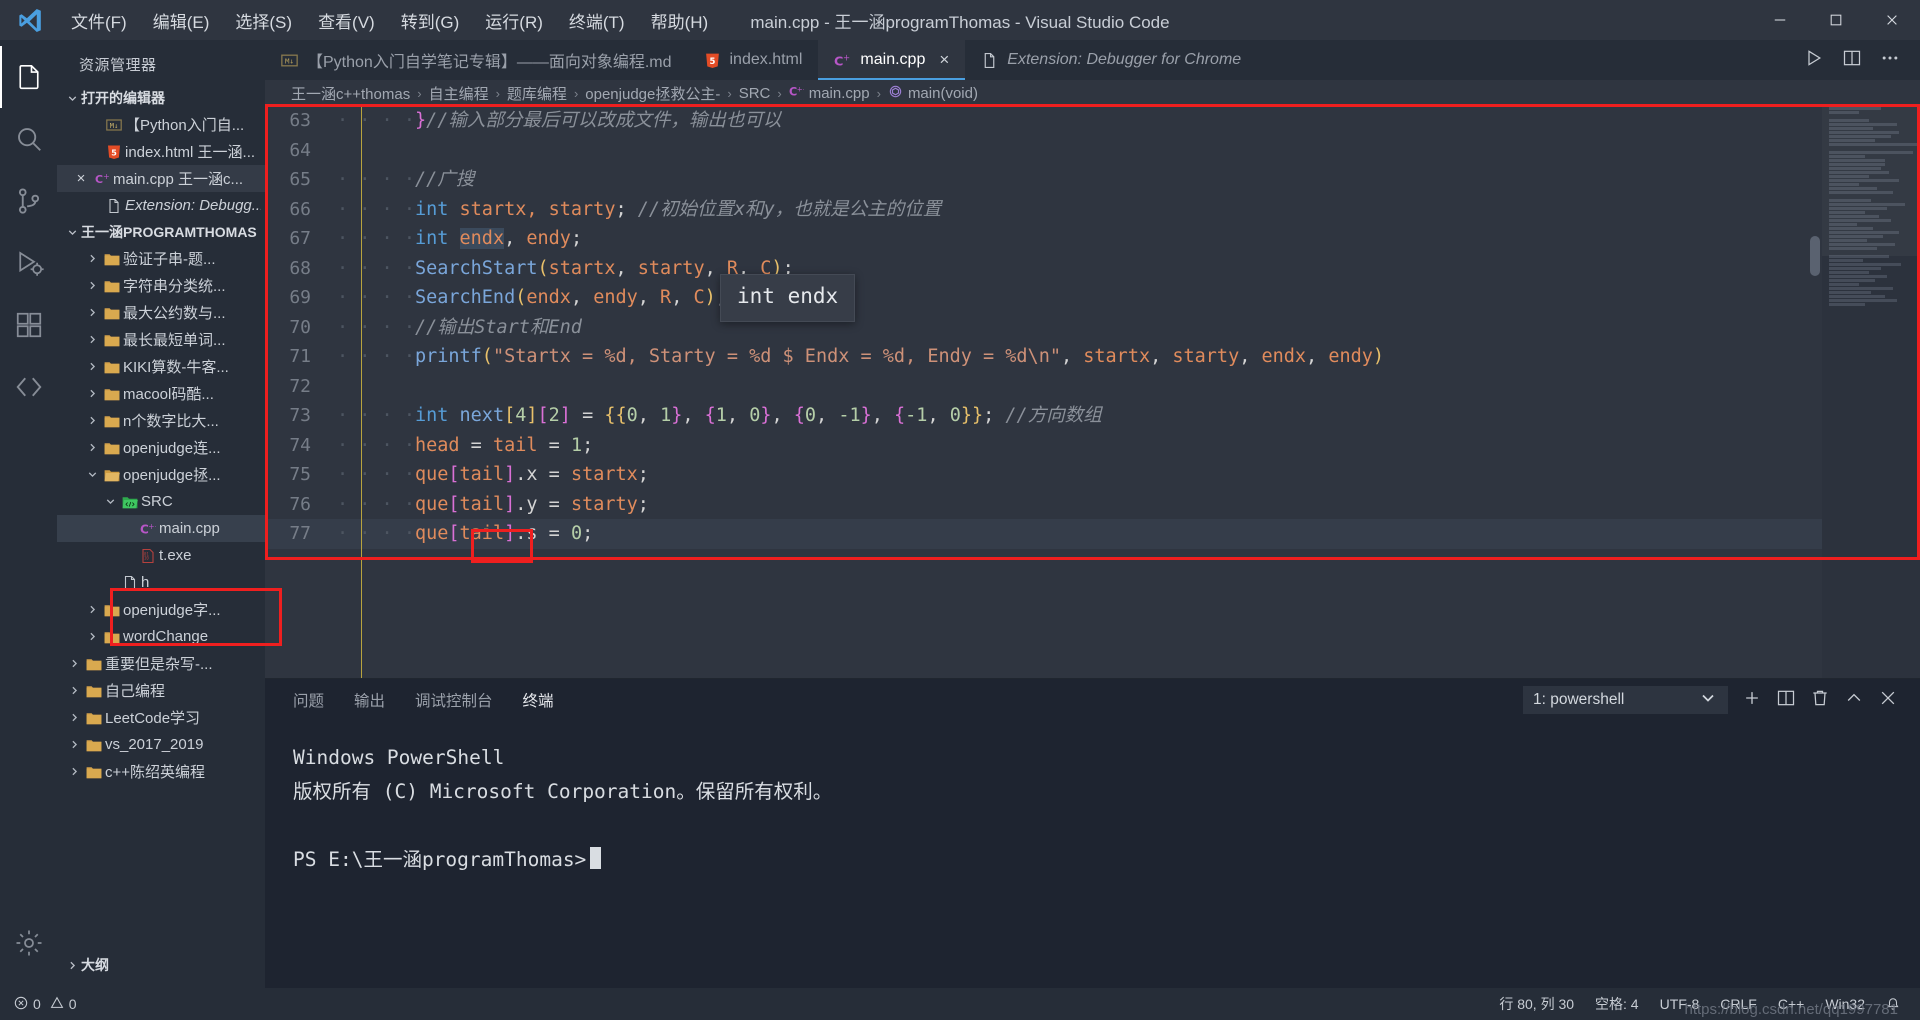 This screenshot has height=1020, width=1920. I want to click on status-warnings: 0, so click(63, 1004).